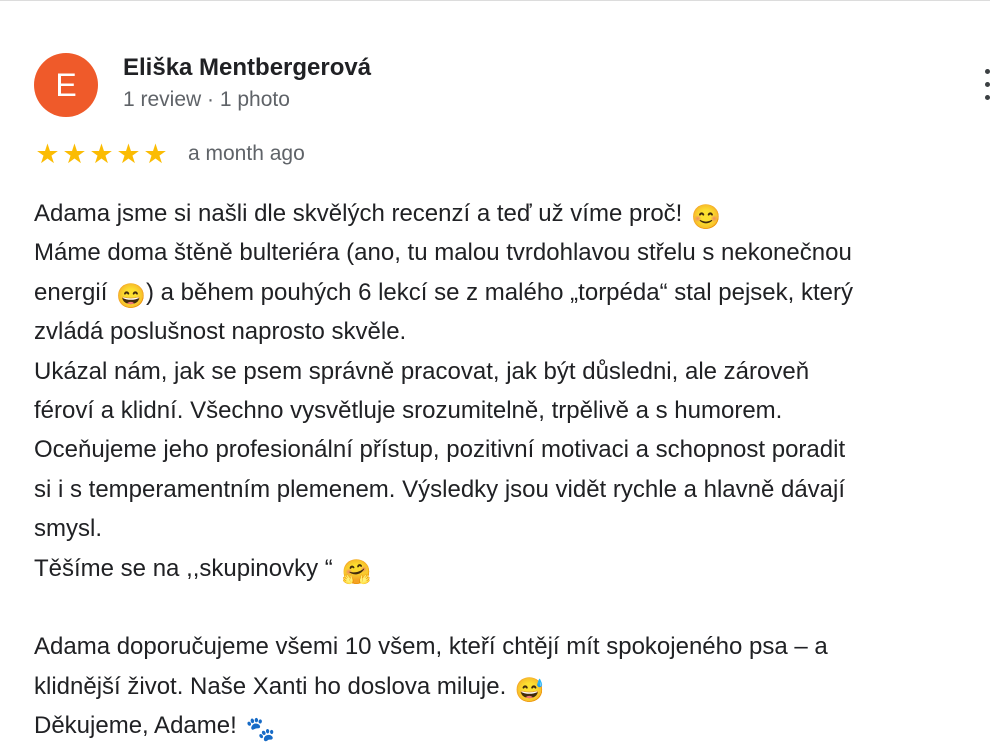  I want to click on review-line: Děkujeme, Adame! 🐾, so click(512, 725).